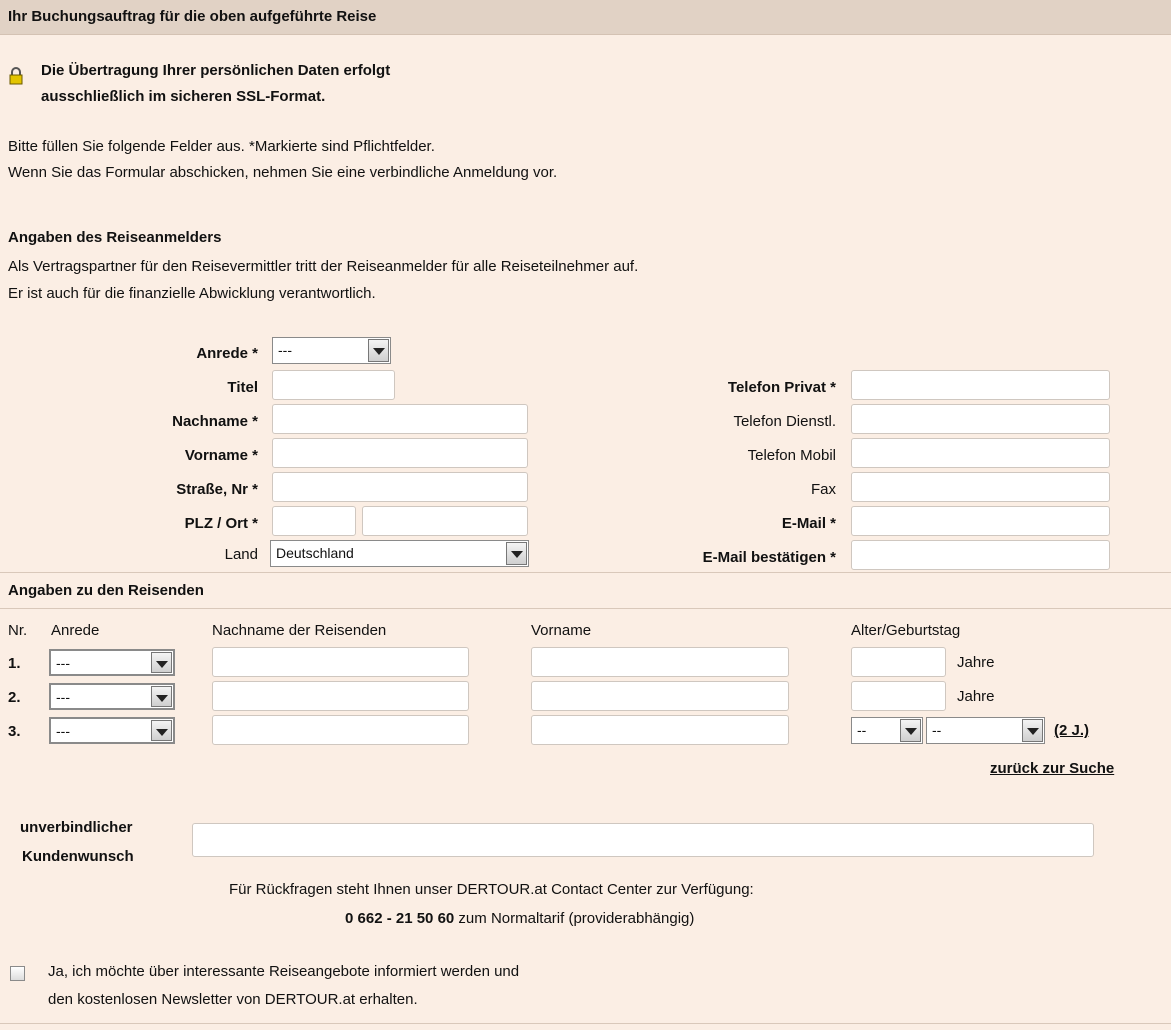 Image resolution: width=1171 pixels, height=1030 pixels. Describe the element at coordinates (400, 419) in the screenshot. I see `nachname-input` at that location.